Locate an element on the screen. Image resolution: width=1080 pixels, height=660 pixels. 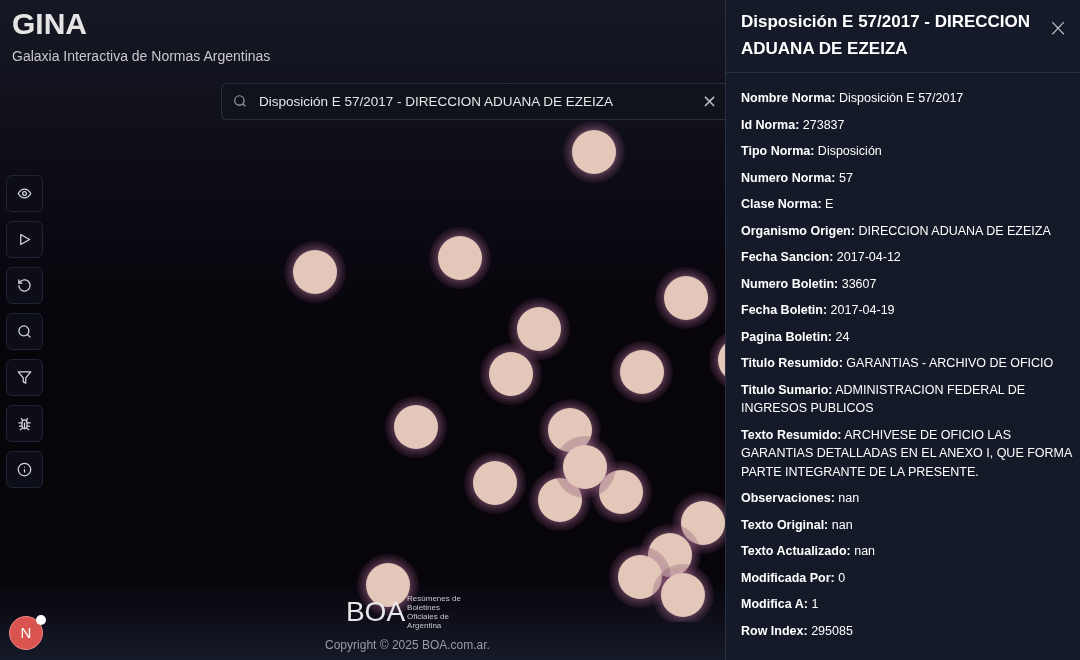
reset-button is located at coordinates (24, 285).